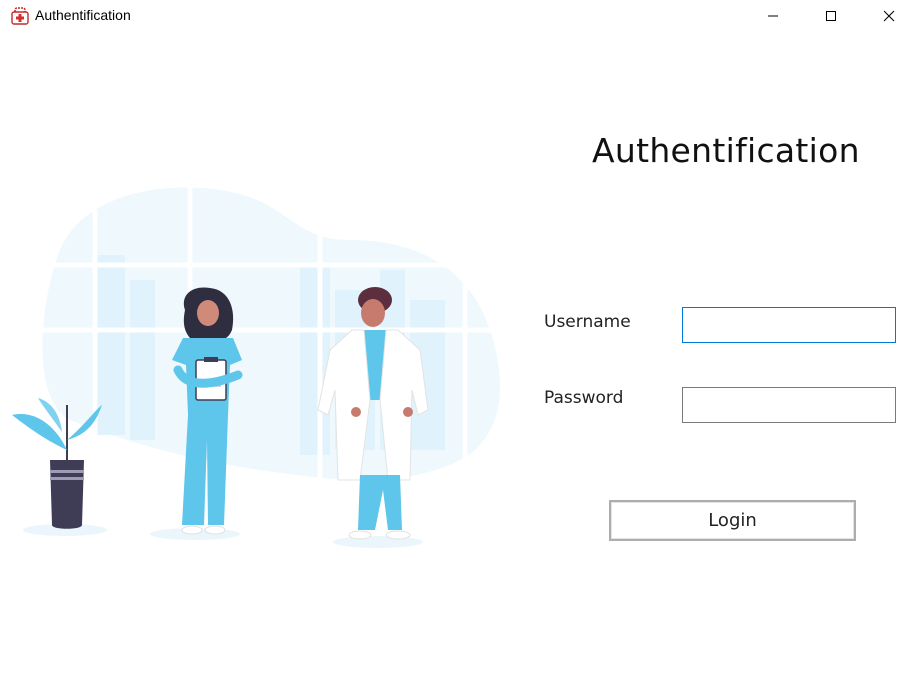  I want to click on username-label: Username, so click(587, 322).